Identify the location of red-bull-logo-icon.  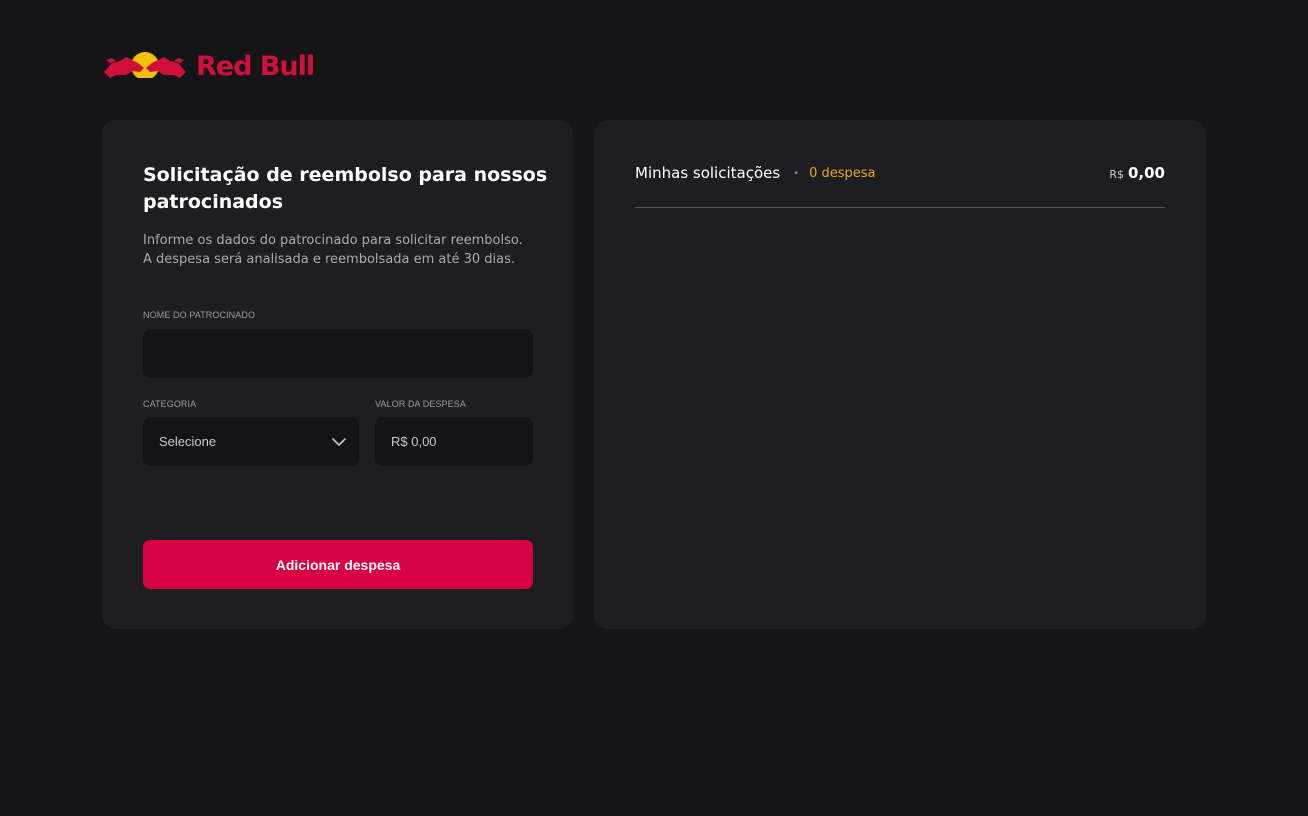
(145, 67).